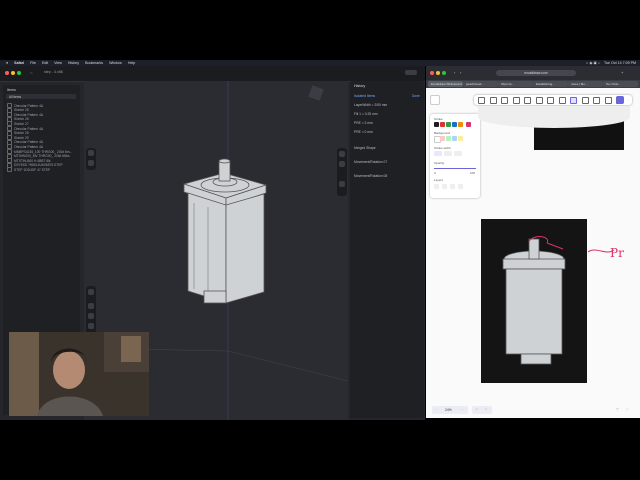  What do you see at coordinates (442, 138) in the screenshot?
I see `bg-swatch-pink` at bounding box center [442, 138].